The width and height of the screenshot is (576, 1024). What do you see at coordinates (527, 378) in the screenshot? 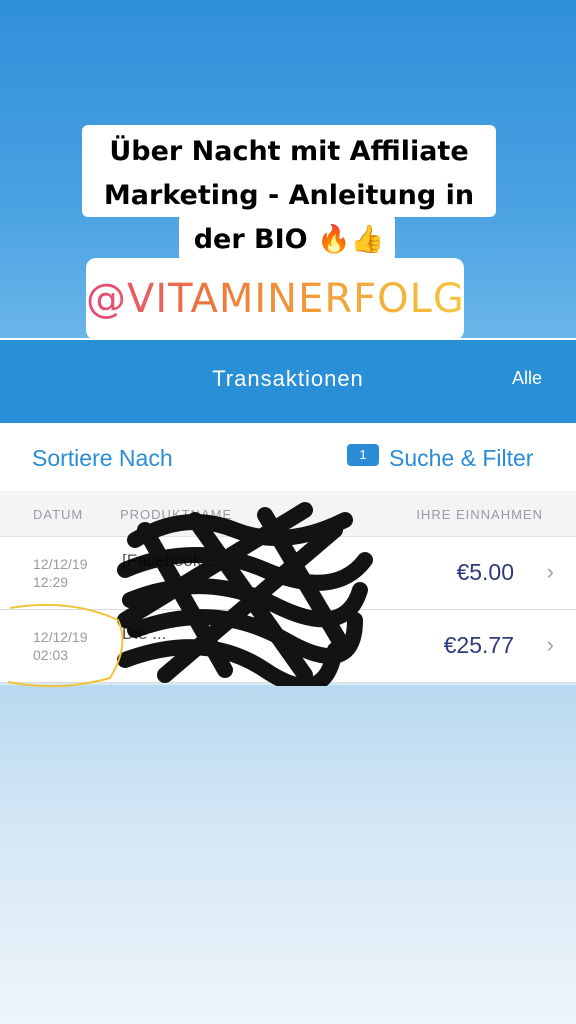
I see `all-button: Alle` at bounding box center [527, 378].